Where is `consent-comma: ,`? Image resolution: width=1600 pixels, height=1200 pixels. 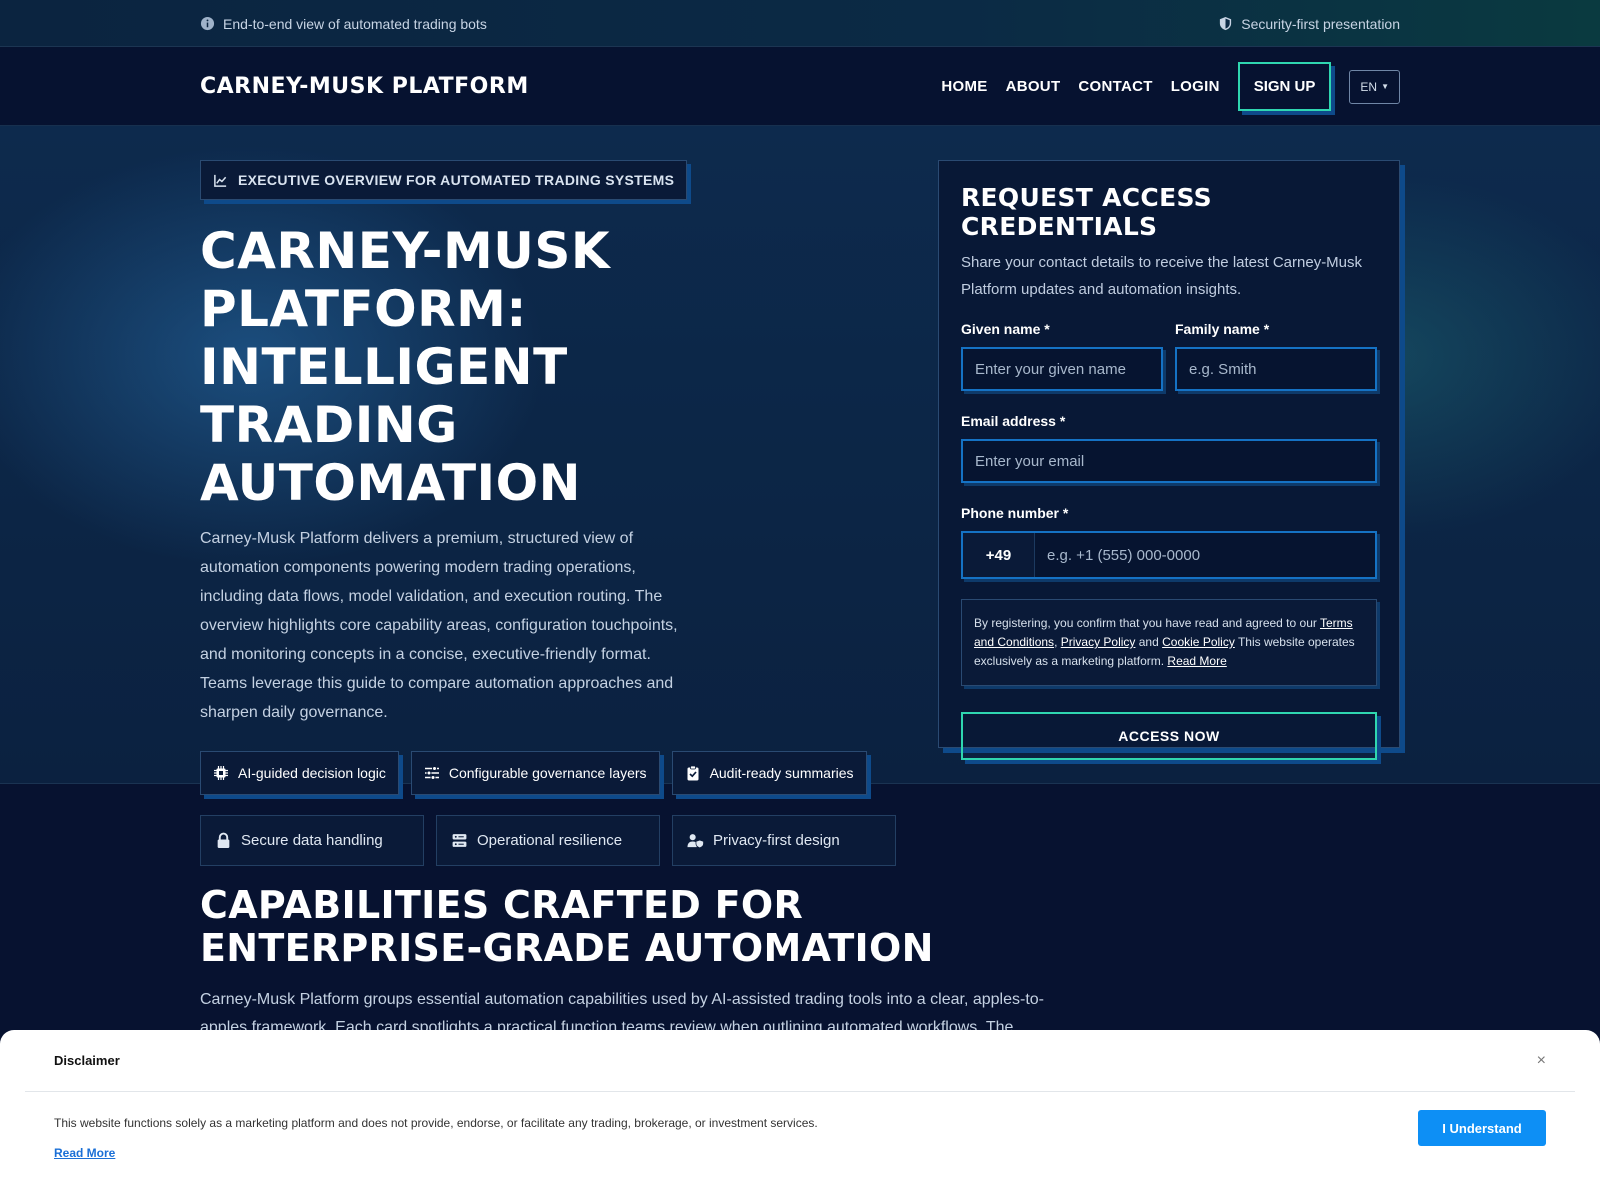
consent-comma: , is located at coordinates (1057, 642).